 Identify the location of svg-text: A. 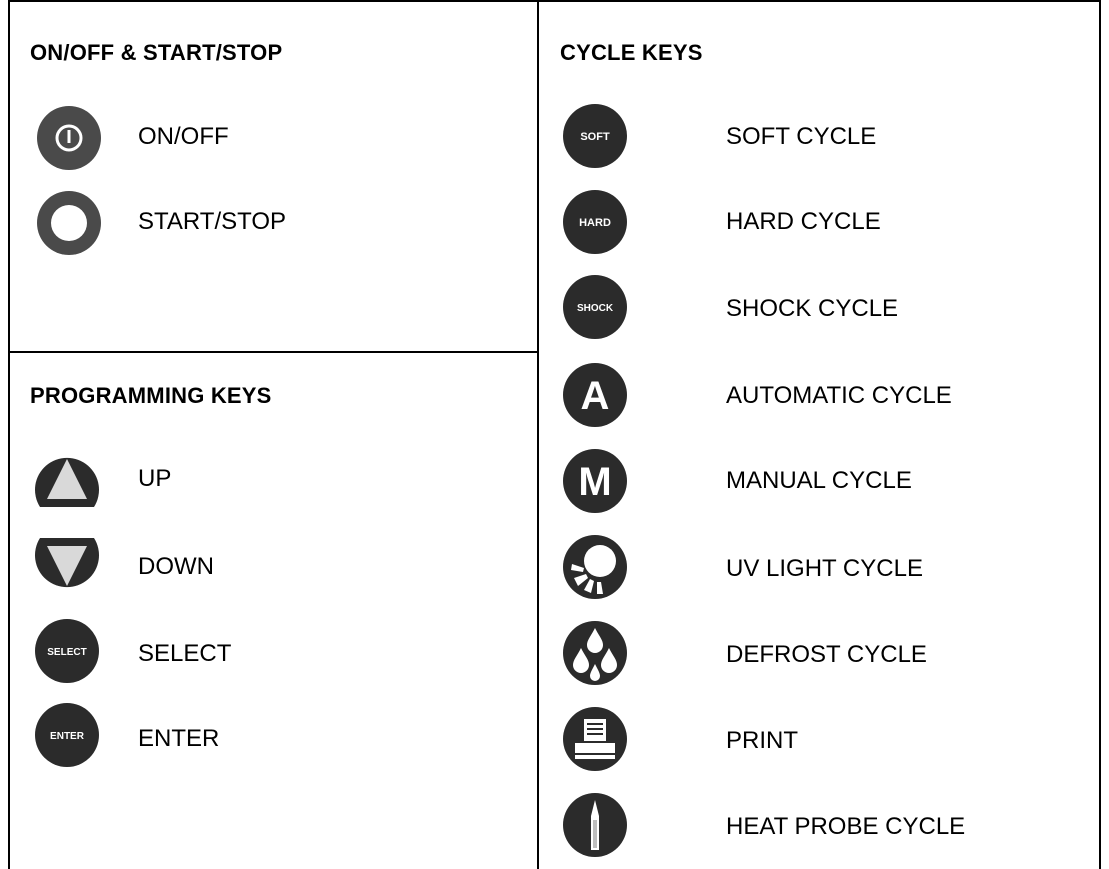
(595, 396).